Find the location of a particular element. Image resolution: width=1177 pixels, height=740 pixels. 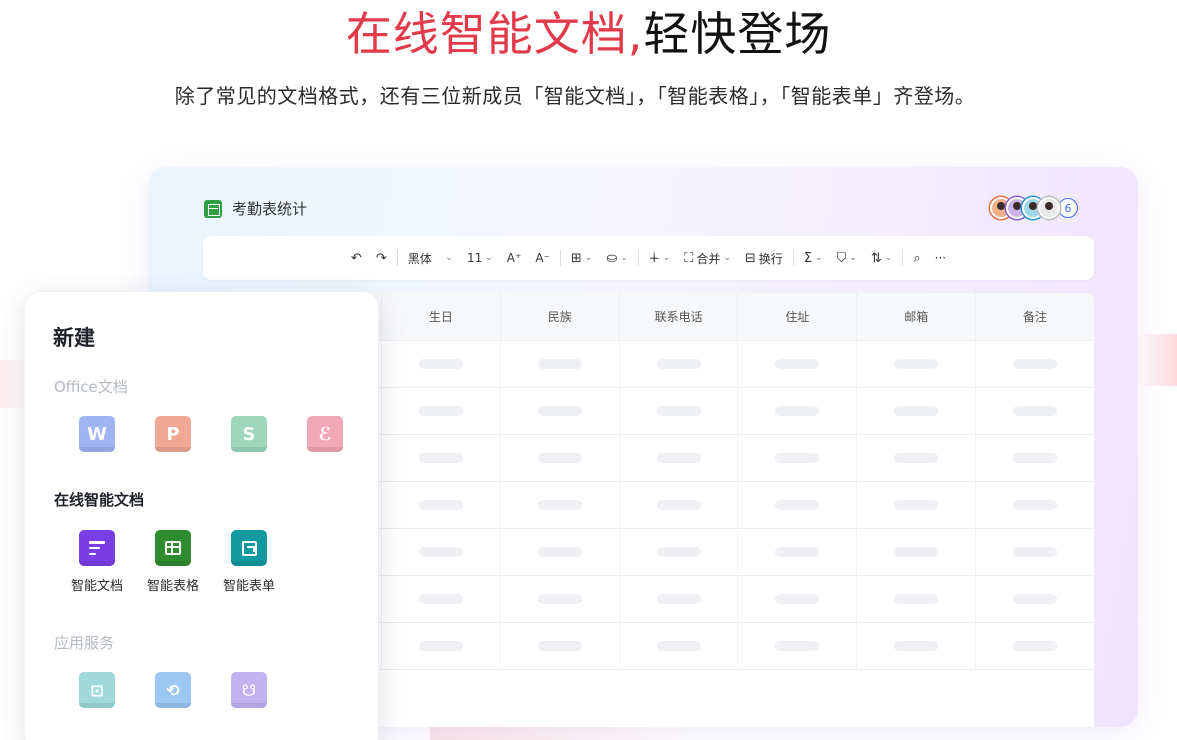

column-header: 邮箱 is located at coordinates (915, 316).